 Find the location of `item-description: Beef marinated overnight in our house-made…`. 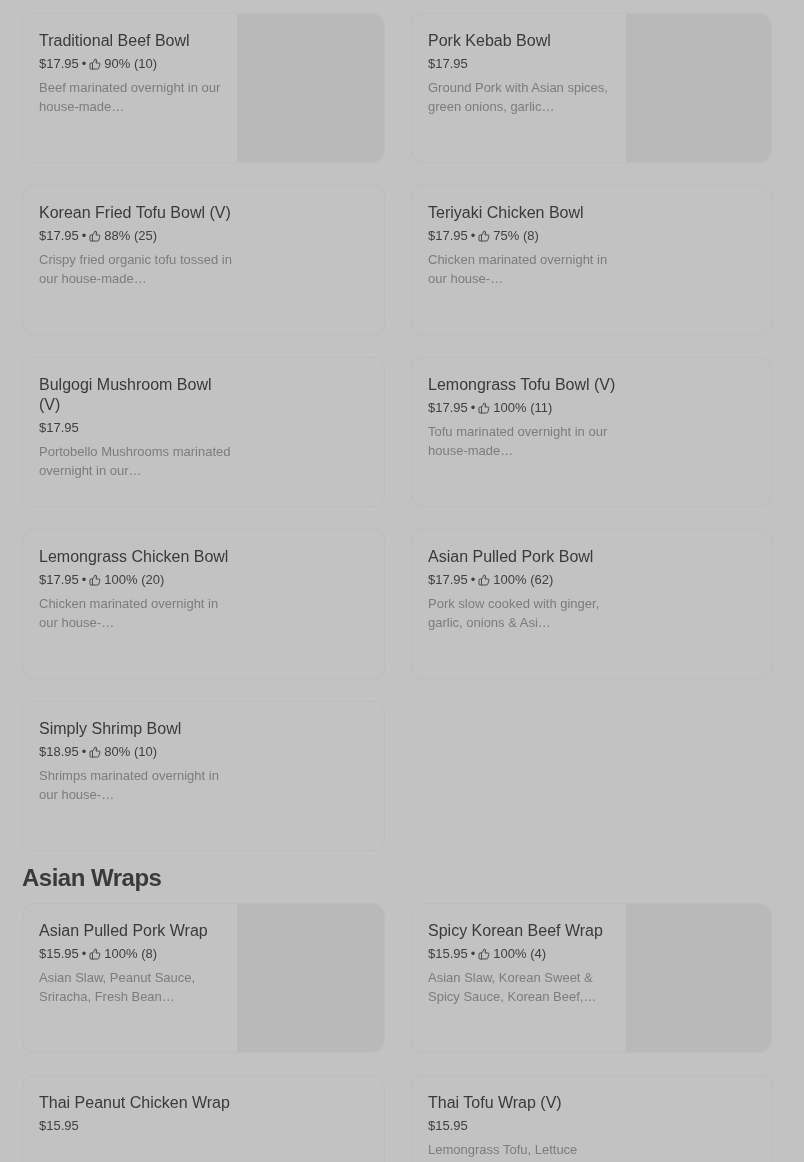

item-description: Beef marinated overnight in our house-made… is located at coordinates (130, 97).